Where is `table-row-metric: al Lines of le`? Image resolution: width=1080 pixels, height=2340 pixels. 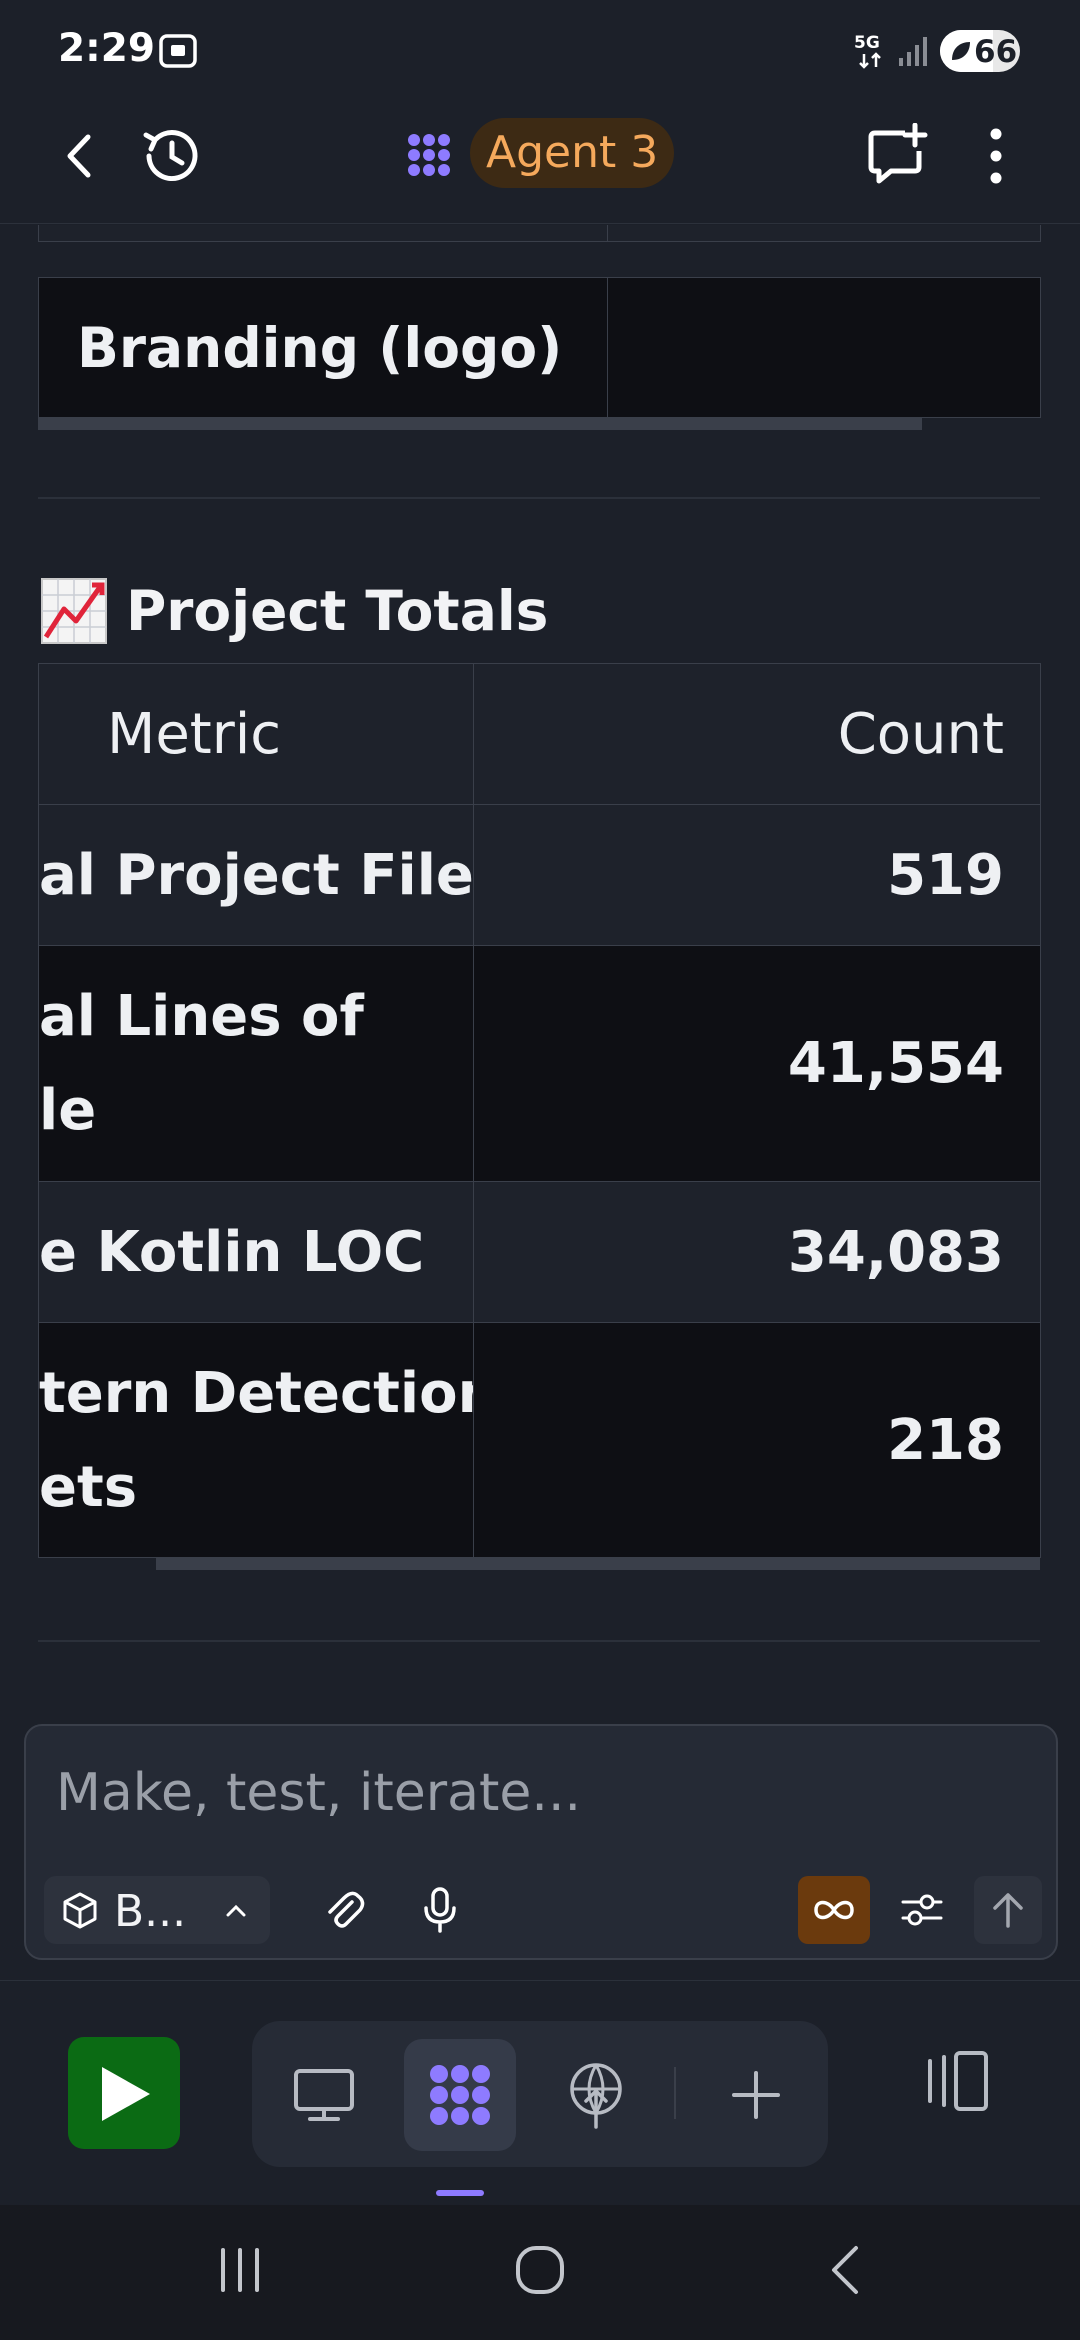
table-row-metric: al Lines of le is located at coordinates (256, 1063).